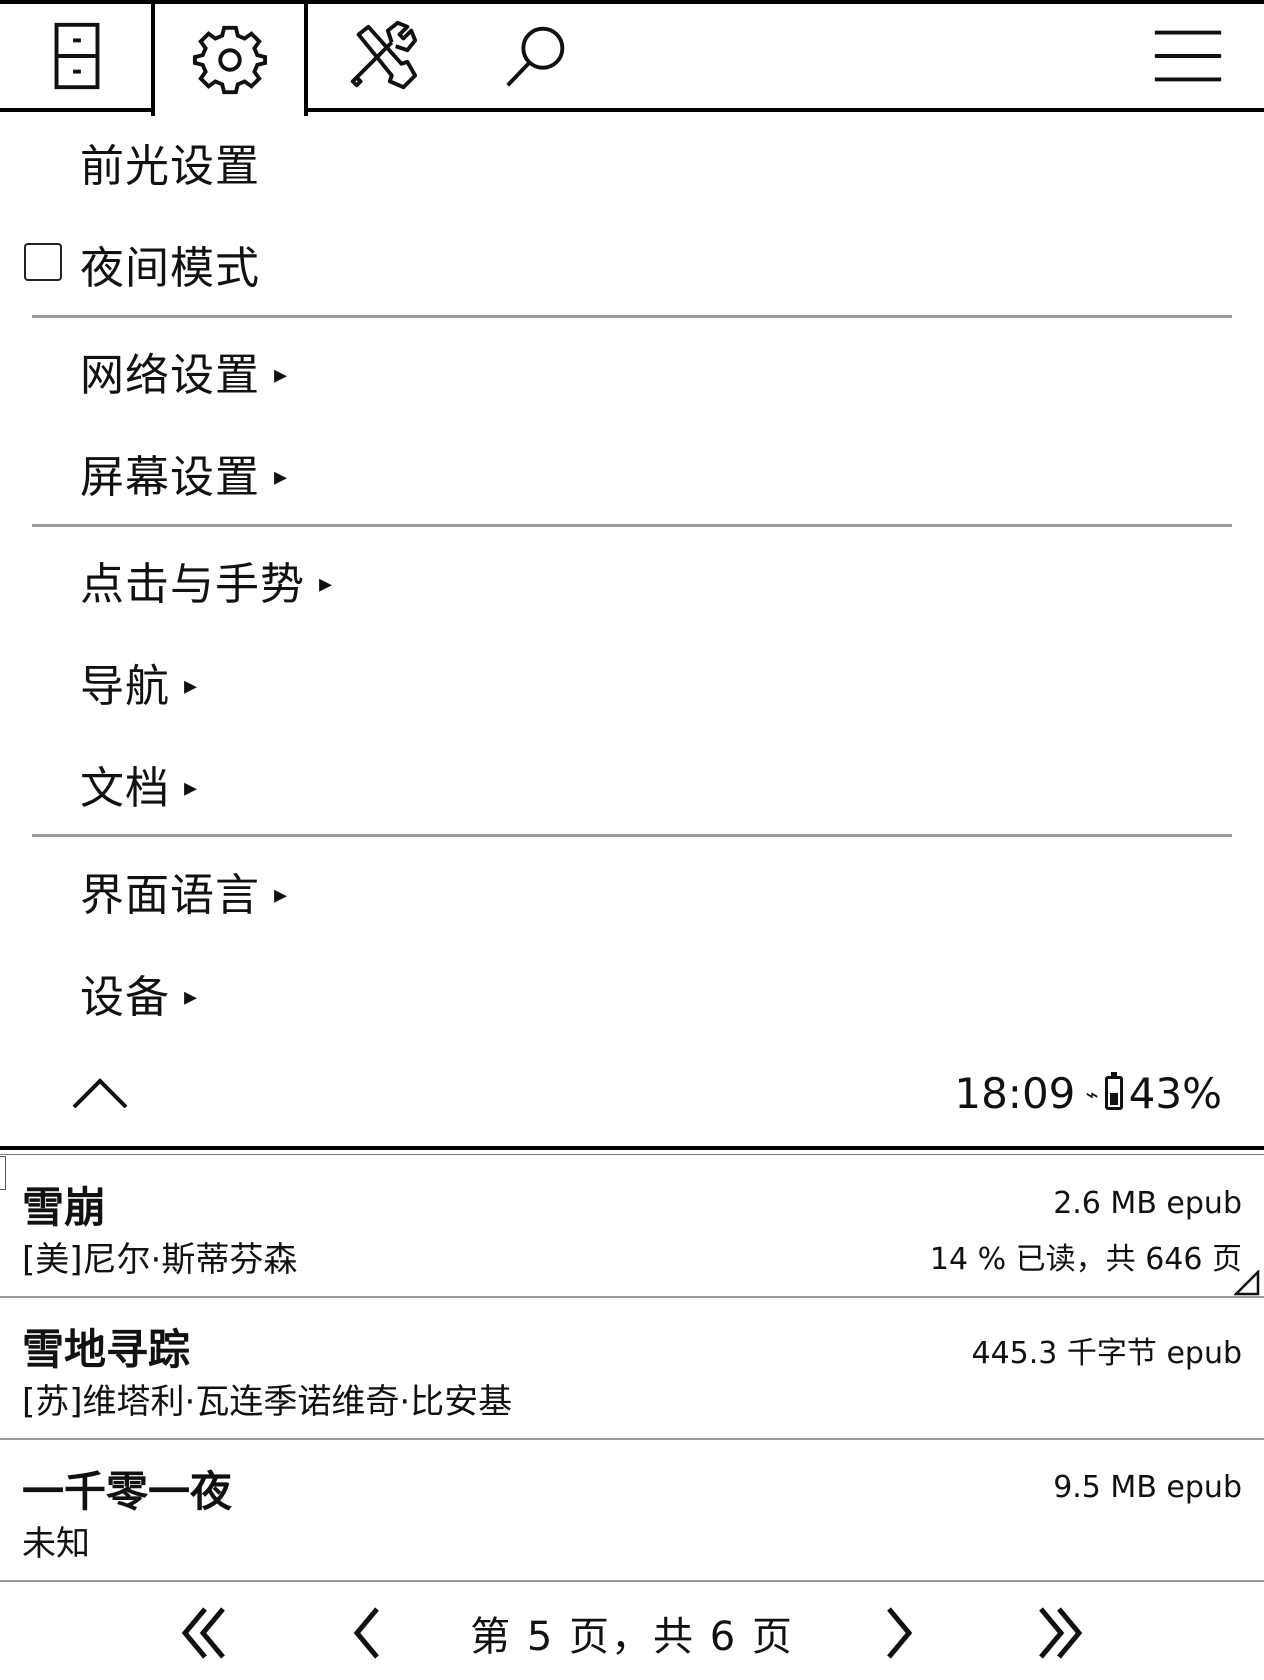 The width and height of the screenshot is (1264, 1680). Describe the element at coordinates (1247, 1283) in the screenshot. I see `dogear-icon` at that location.